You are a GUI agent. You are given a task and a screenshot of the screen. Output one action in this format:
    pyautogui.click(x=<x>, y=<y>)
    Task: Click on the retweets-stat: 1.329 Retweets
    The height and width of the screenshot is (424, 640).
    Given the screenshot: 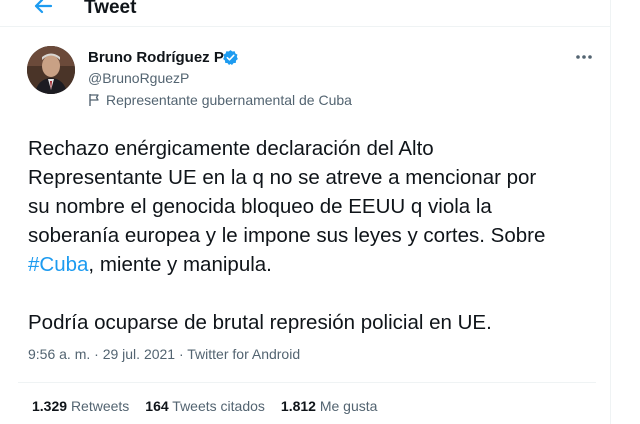 What is the action you would take?
    pyautogui.click(x=80, y=406)
    